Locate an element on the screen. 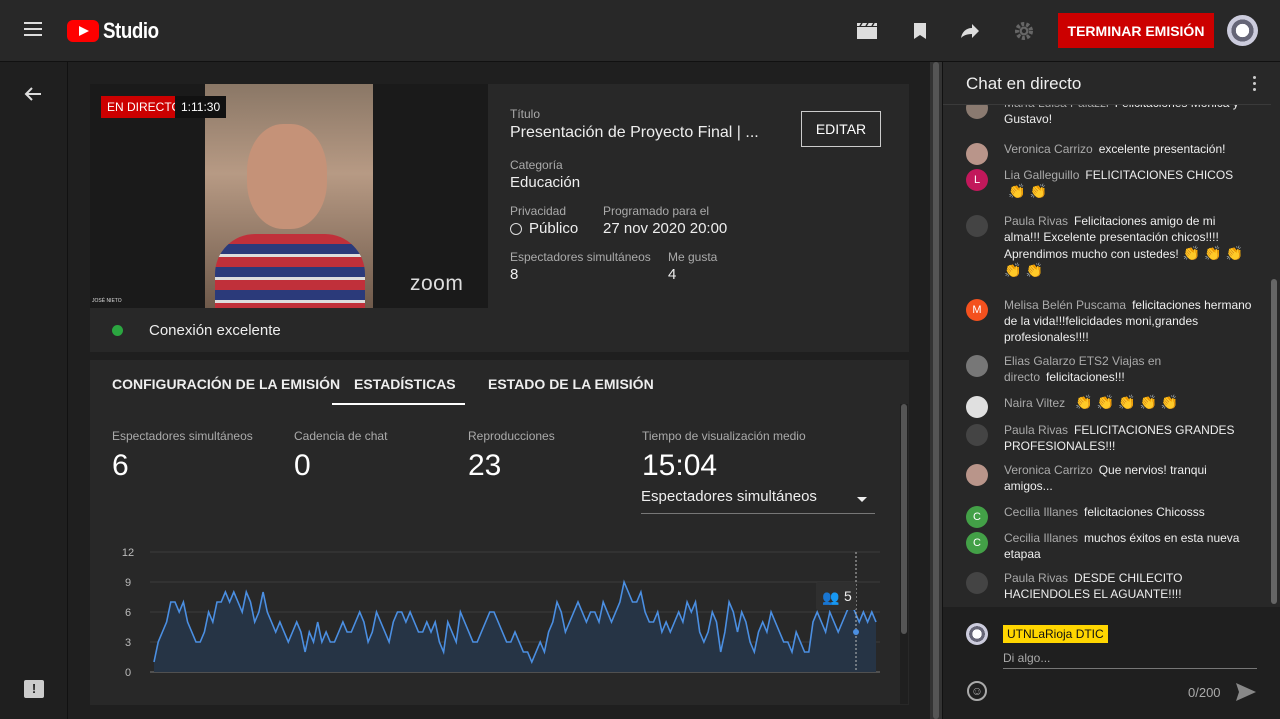 Image resolution: width=1280 pixels, height=719 pixels. end-stream-button: TERMINAR EMISIÓN is located at coordinates (1136, 30).